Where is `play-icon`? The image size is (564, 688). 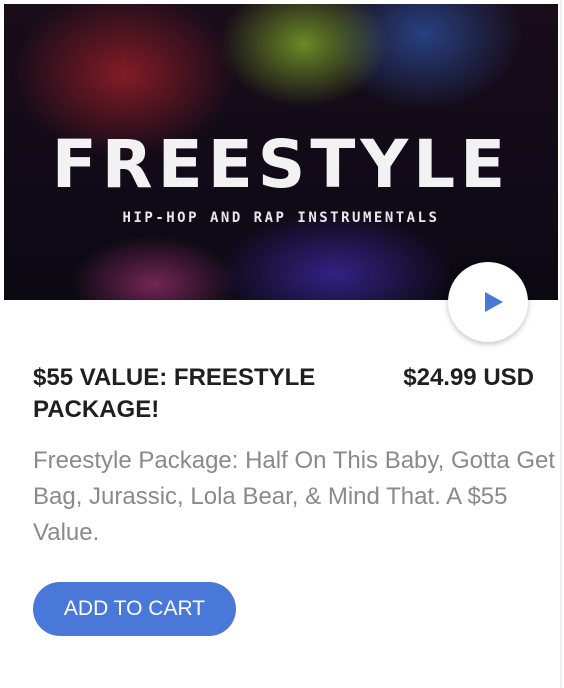
play-icon is located at coordinates (494, 302).